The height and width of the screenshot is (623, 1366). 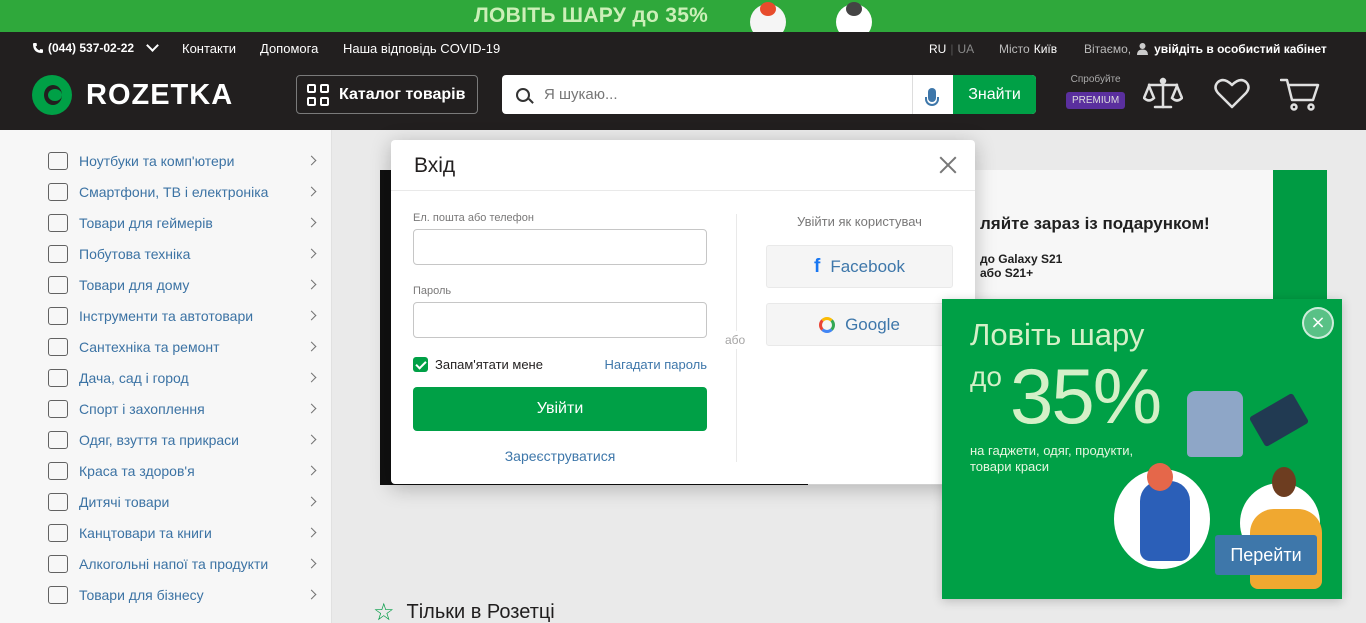 I want to click on microphone-icon, so click(x=931, y=96).